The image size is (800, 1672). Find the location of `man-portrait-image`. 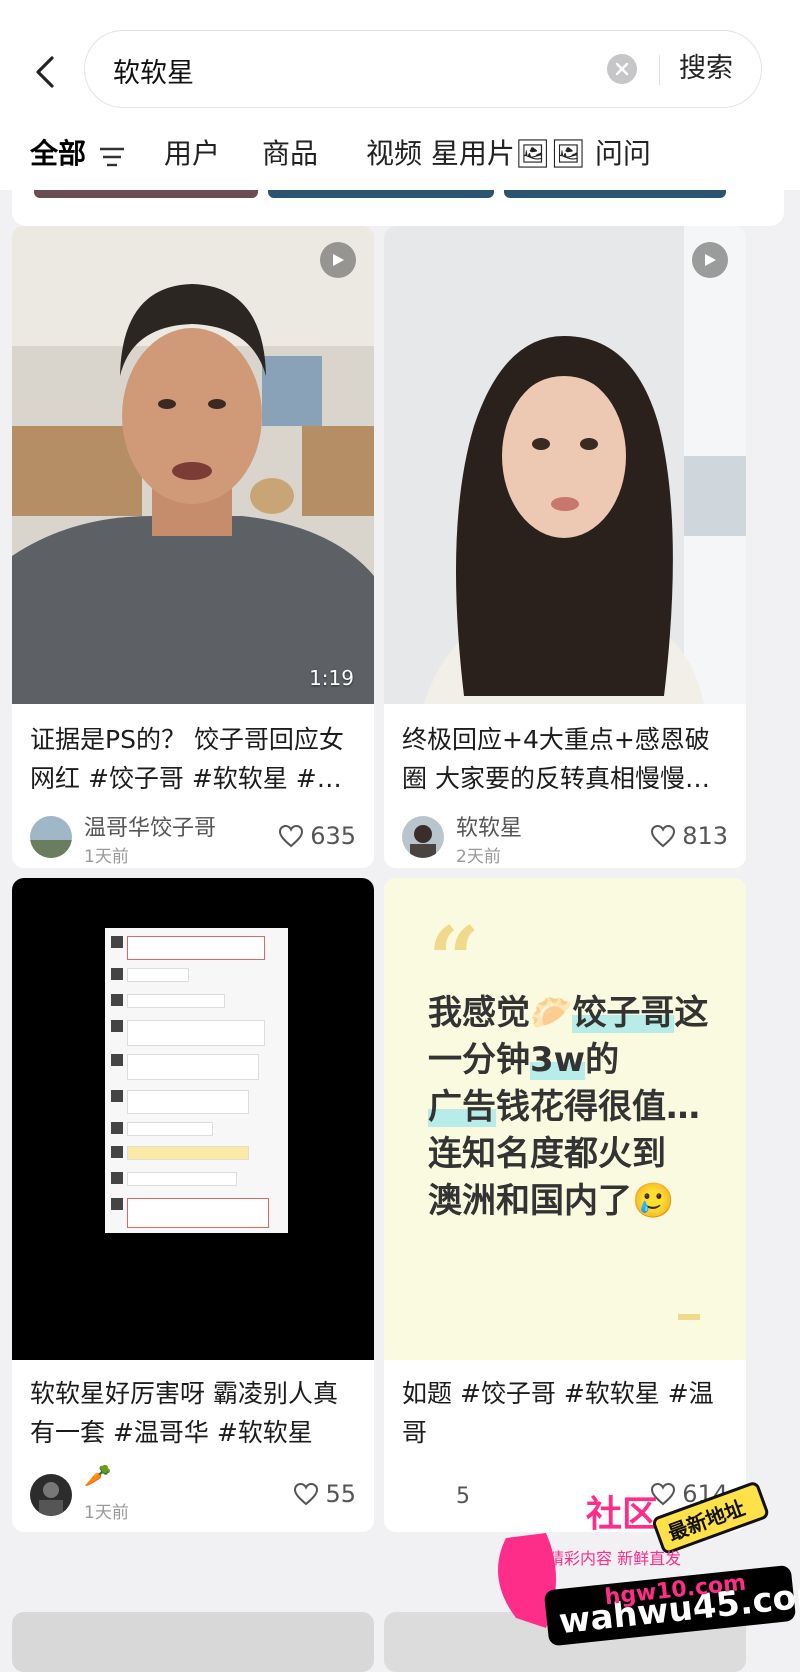

man-portrait-image is located at coordinates (193, 465).